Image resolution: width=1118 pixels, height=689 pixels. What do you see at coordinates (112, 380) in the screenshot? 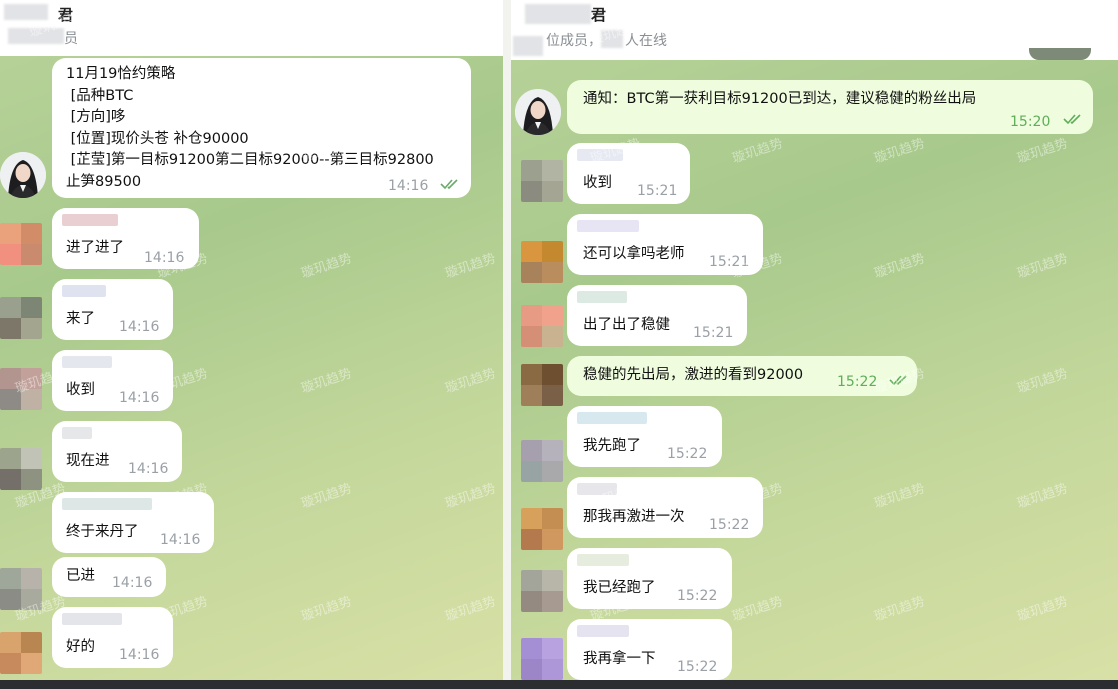
I see `incoming-message: 收到 14:16` at bounding box center [112, 380].